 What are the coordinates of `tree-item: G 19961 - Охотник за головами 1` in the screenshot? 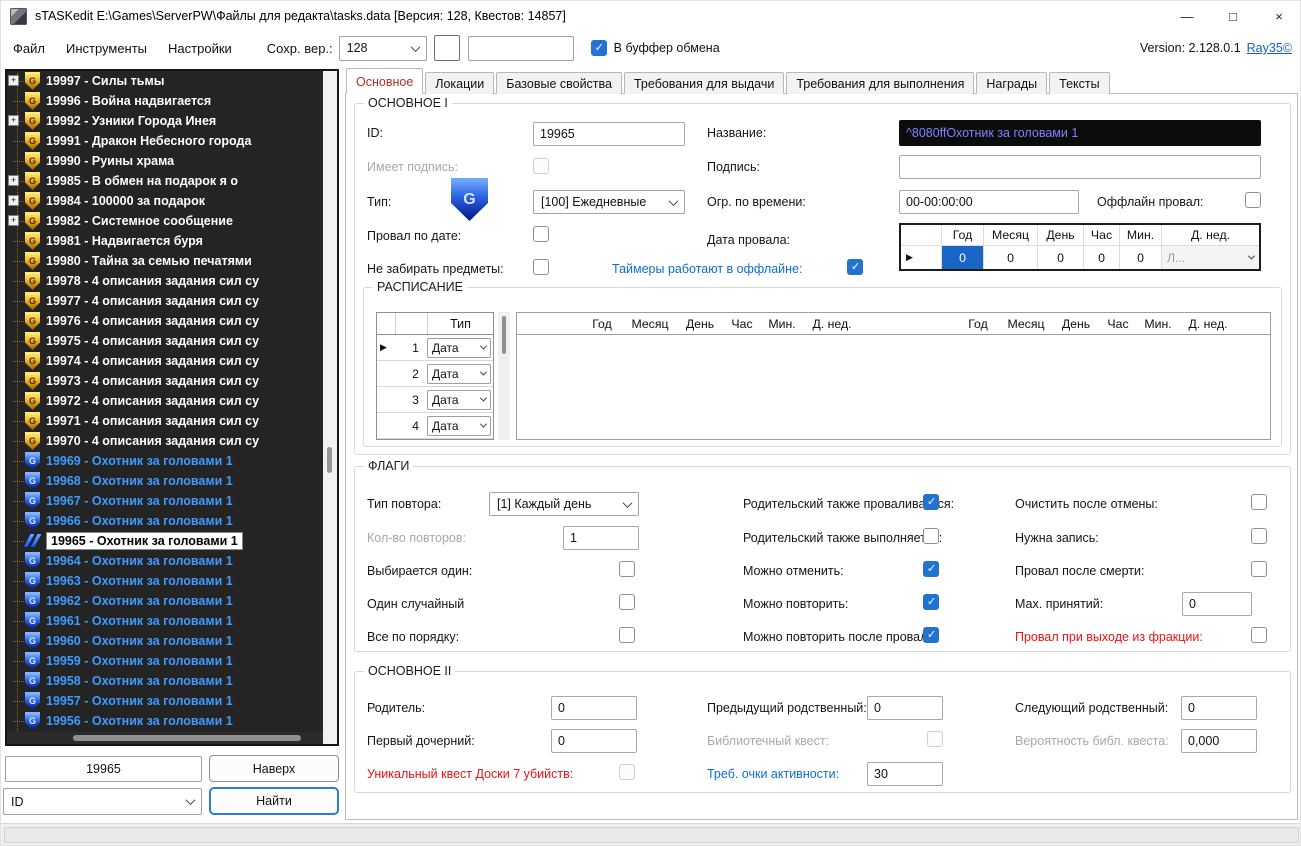 It's located at (165, 621).